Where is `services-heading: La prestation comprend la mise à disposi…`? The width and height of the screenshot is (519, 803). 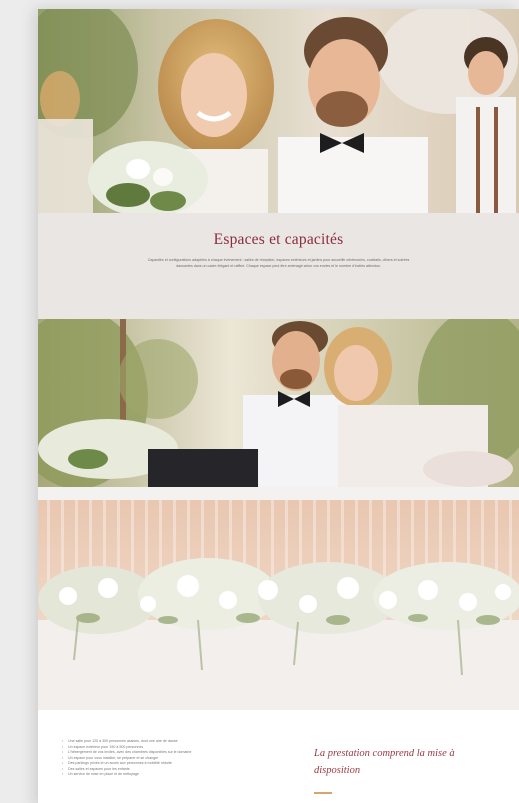
services-heading: La prestation comprend la mise à disposi… is located at coordinates (384, 762).